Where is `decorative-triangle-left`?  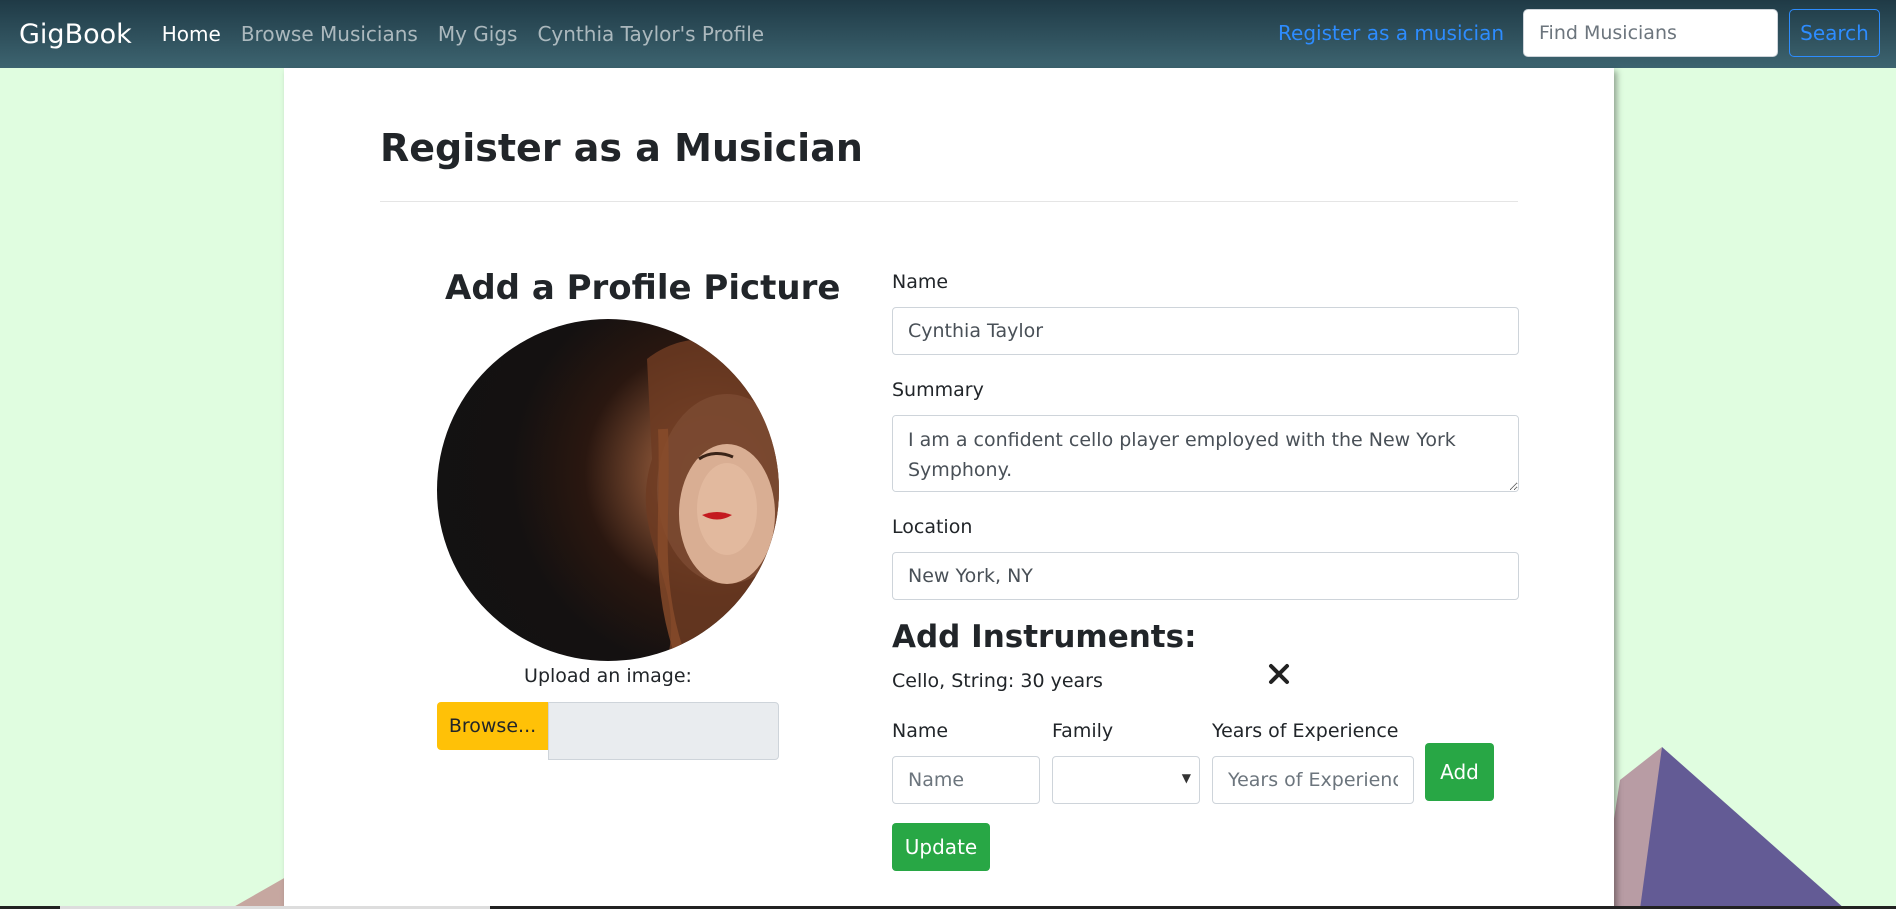 decorative-triangle-left is located at coordinates (265, 889).